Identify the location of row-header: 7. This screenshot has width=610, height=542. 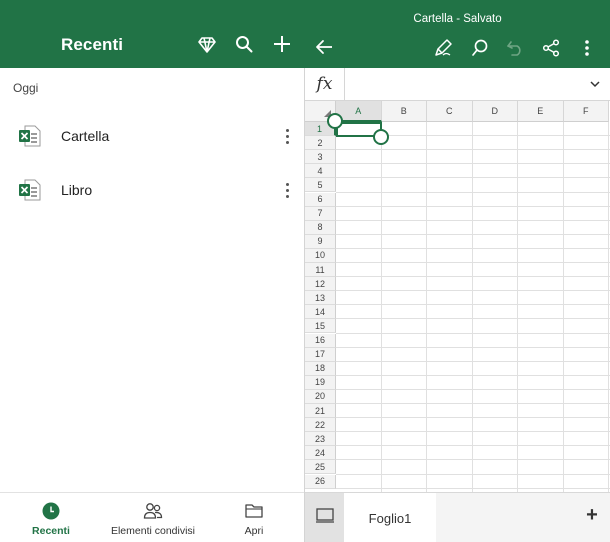
(320, 213).